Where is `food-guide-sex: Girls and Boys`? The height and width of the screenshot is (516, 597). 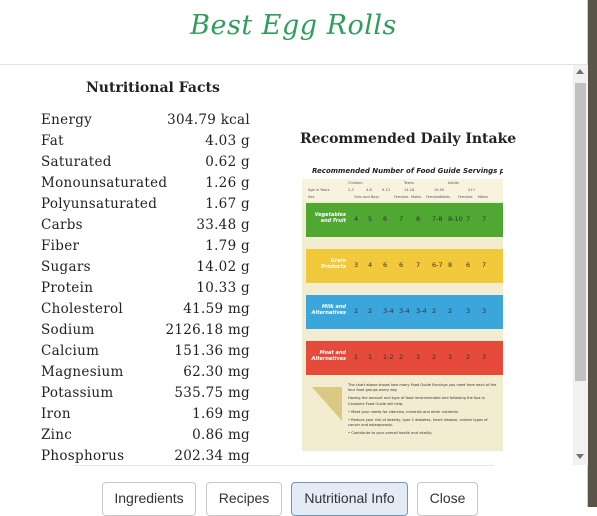 food-guide-sex: Girls and Boys is located at coordinates (367, 197).